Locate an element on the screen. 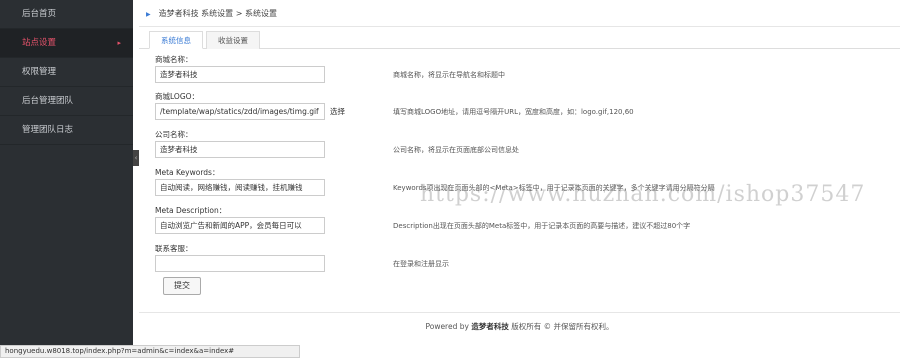 Image resolution: width=900 pixels, height=358 pixels. meta-description-label: Meta Description： is located at coordinates (191, 210).